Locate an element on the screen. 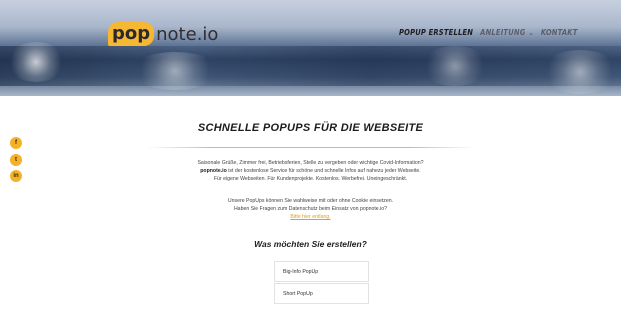 The width and height of the screenshot is (621, 309). privacy-link: Bitte hier entlang. is located at coordinates (310, 217).